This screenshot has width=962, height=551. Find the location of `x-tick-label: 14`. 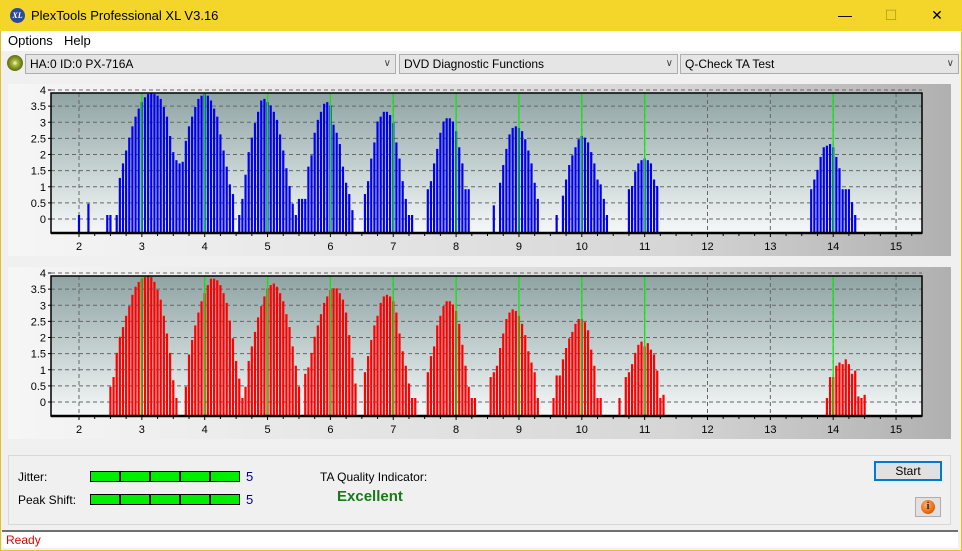

x-tick-label: 14 is located at coordinates (833, 430).